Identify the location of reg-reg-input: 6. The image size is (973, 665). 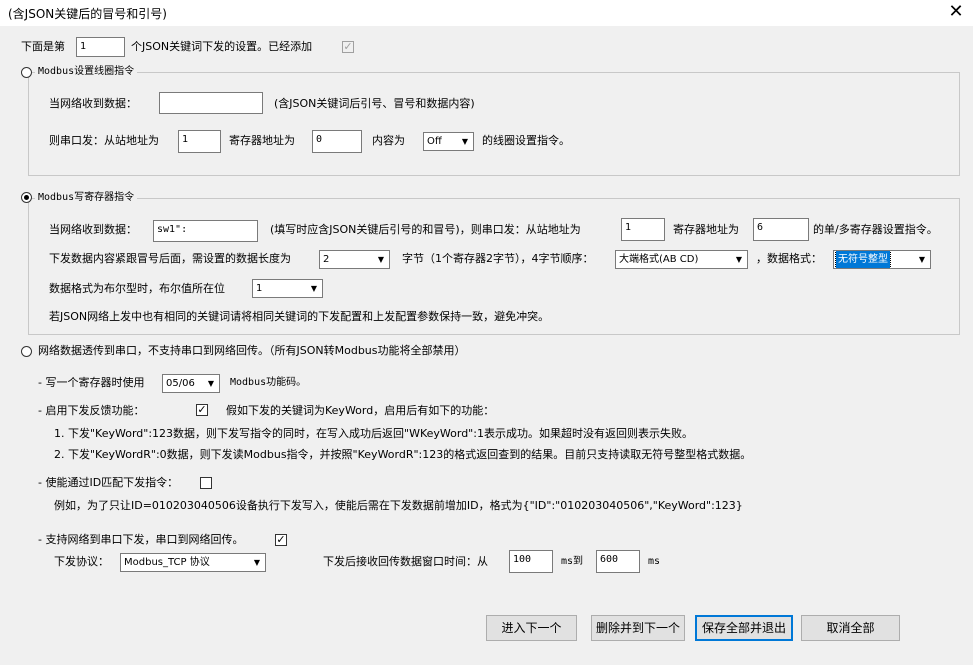
(781, 229).